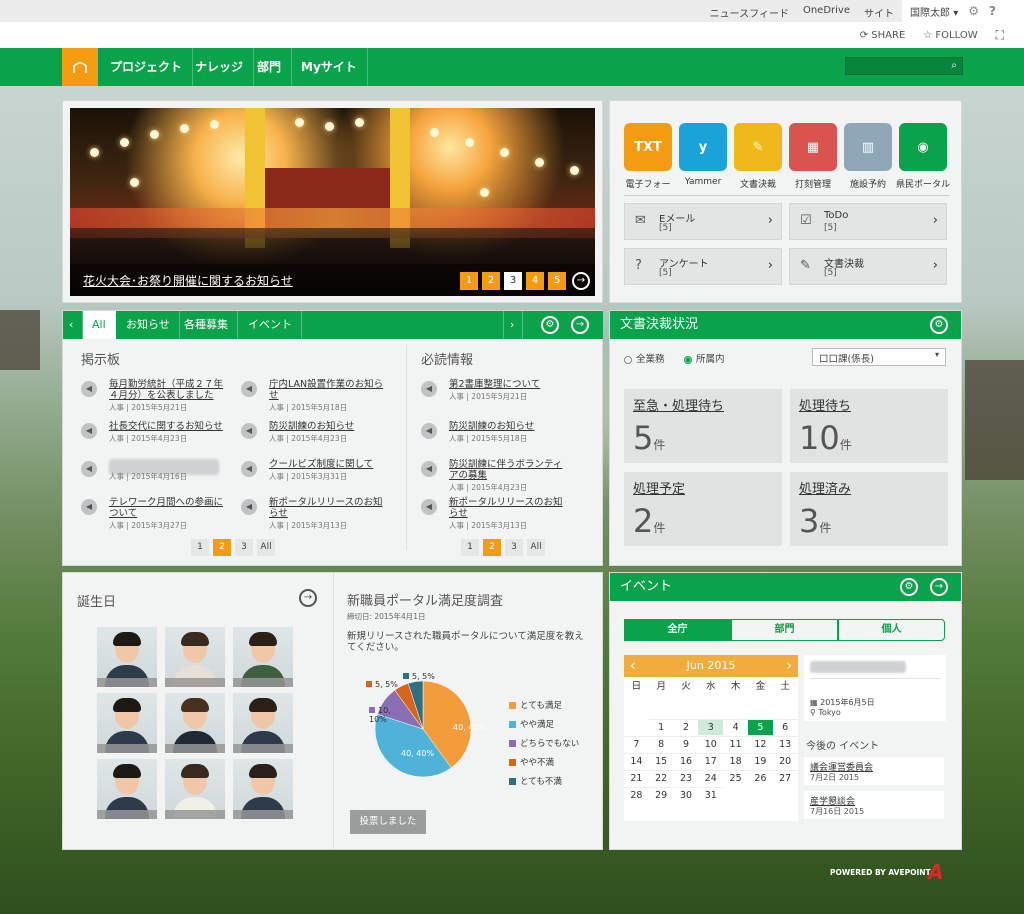 This screenshot has height=914, width=1024. What do you see at coordinates (661, 744) in the screenshot?
I see `calendar-day: 8` at bounding box center [661, 744].